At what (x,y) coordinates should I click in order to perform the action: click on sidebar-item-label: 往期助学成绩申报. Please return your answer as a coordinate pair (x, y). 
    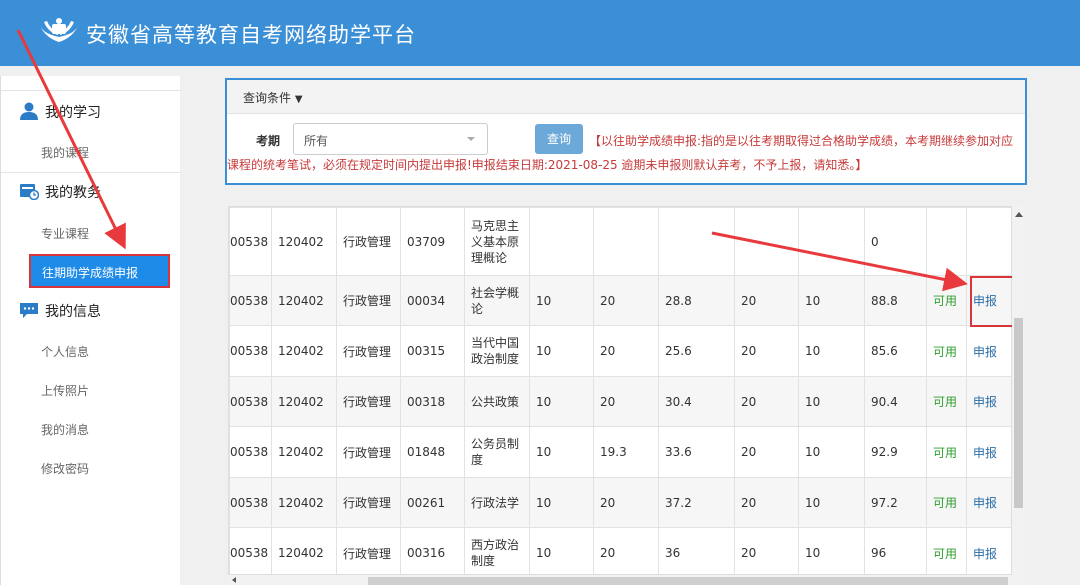
    Looking at the image, I should click on (90, 273).